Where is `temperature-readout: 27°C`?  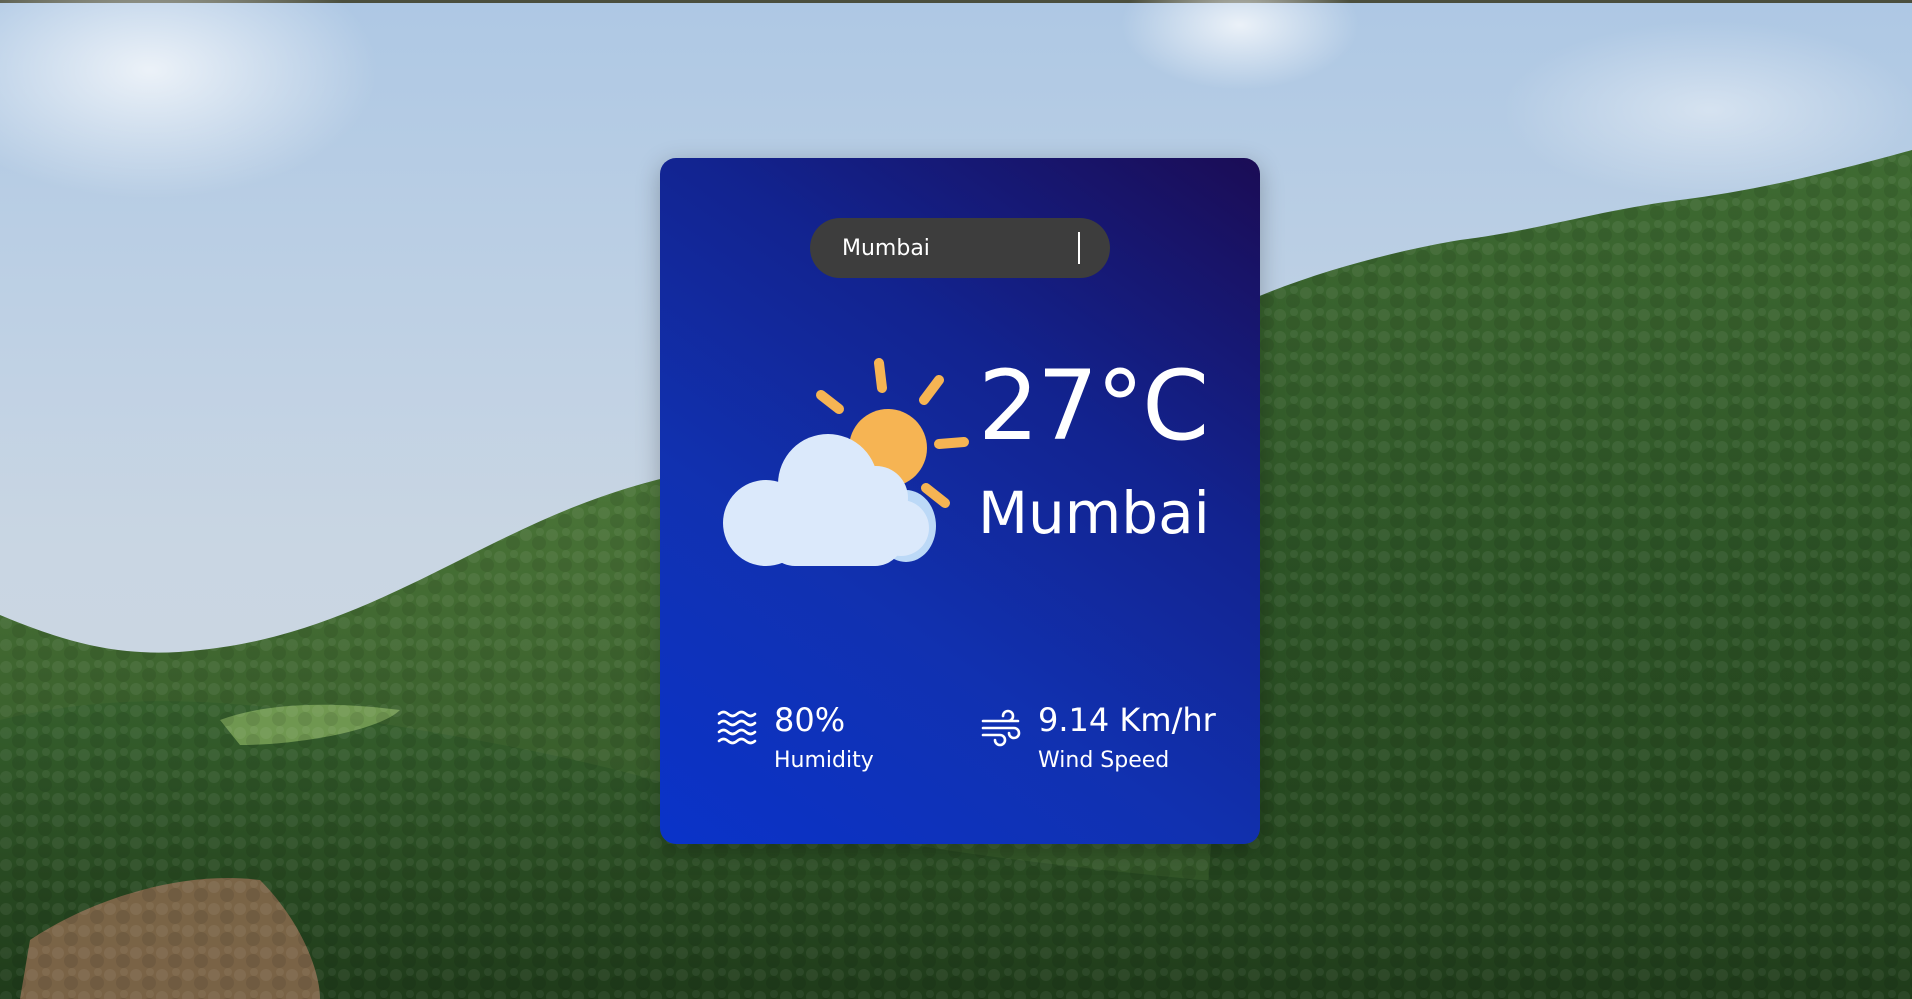 temperature-readout: 27°C is located at coordinates (1093, 406).